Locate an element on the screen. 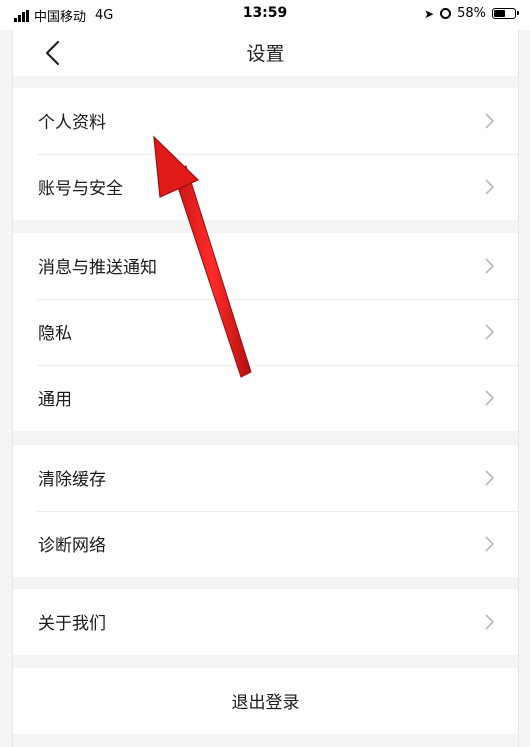 The height and width of the screenshot is (747, 530). page-title: 设置 is located at coordinates (265, 54).